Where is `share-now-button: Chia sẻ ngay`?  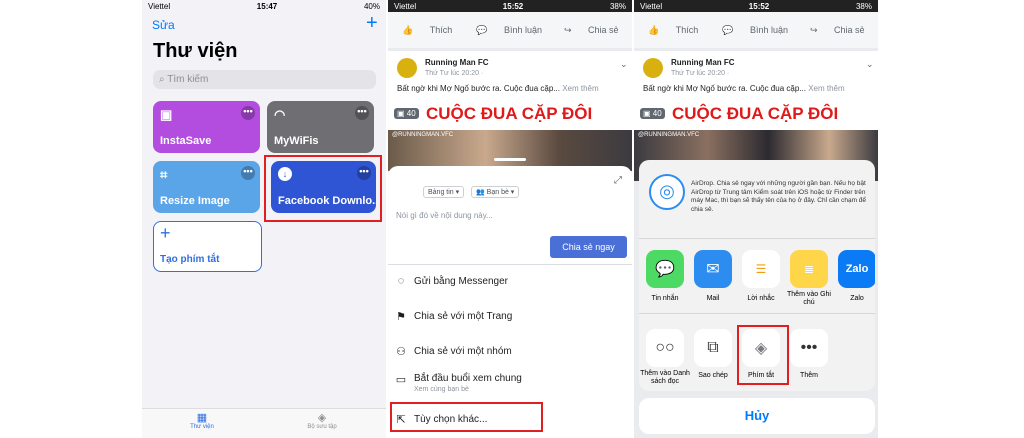
share-now-button: Chia sẻ ngay is located at coordinates (588, 247).